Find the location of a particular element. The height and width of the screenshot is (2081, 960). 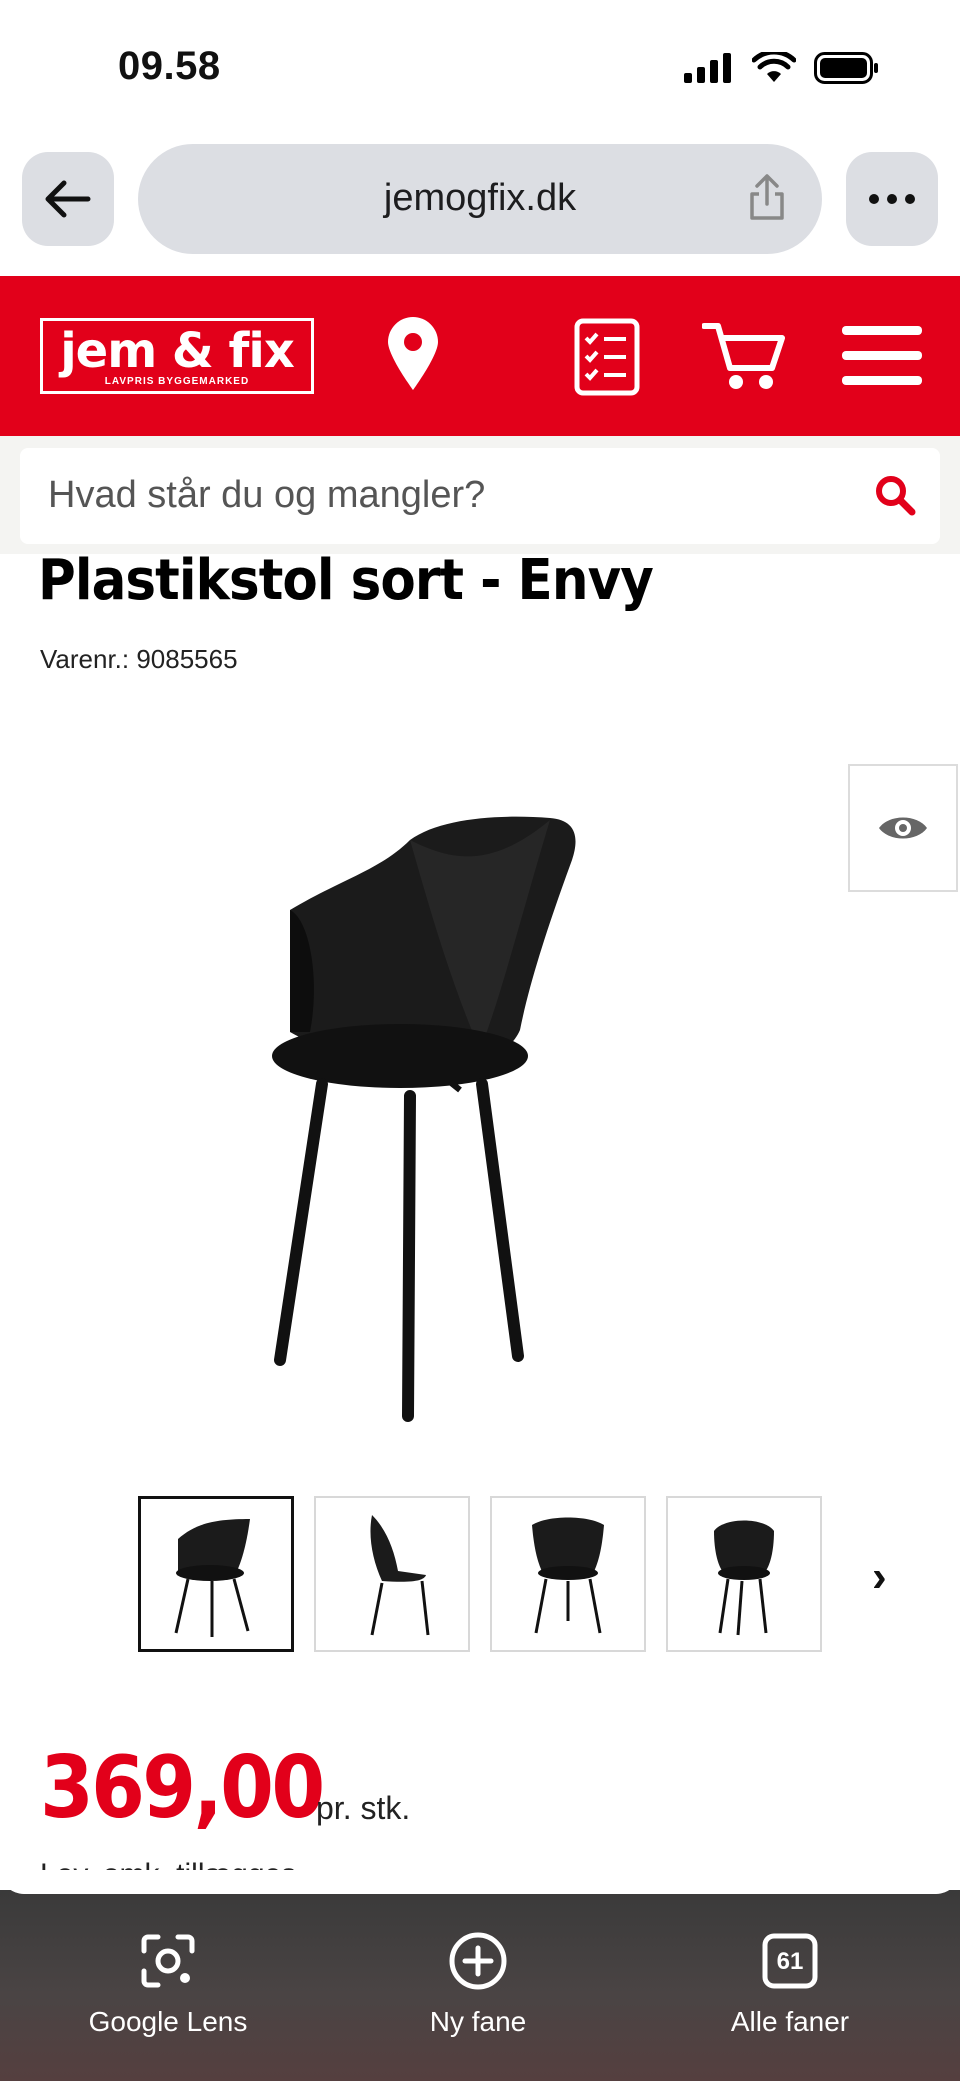

tab-count-badge: 61 is located at coordinates (790, 1961).